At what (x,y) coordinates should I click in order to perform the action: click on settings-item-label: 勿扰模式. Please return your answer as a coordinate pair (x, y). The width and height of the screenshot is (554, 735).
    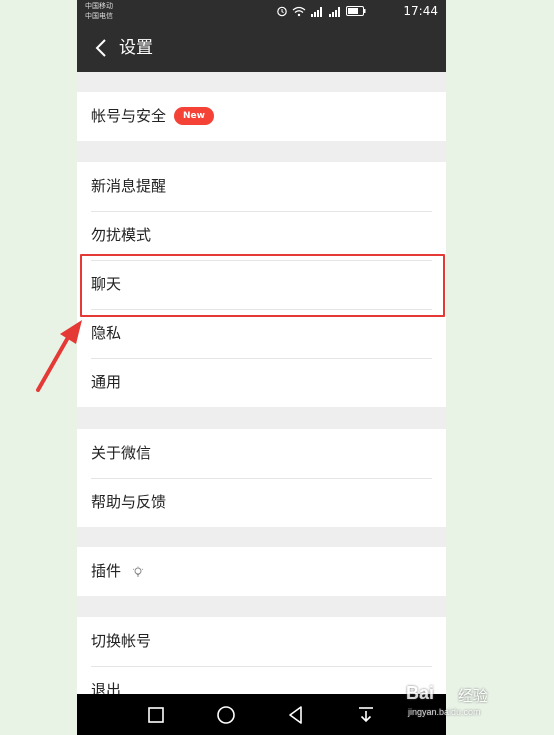
    Looking at the image, I should click on (121, 235).